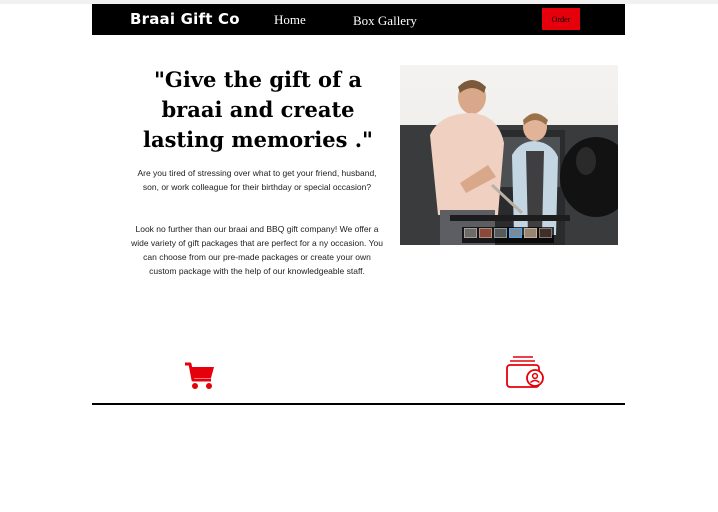  What do you see at coordinates (385, 21) in the screenshot?
I see `nav-link-box-gallery: Box Gallery` at bounding box center [385, 21].